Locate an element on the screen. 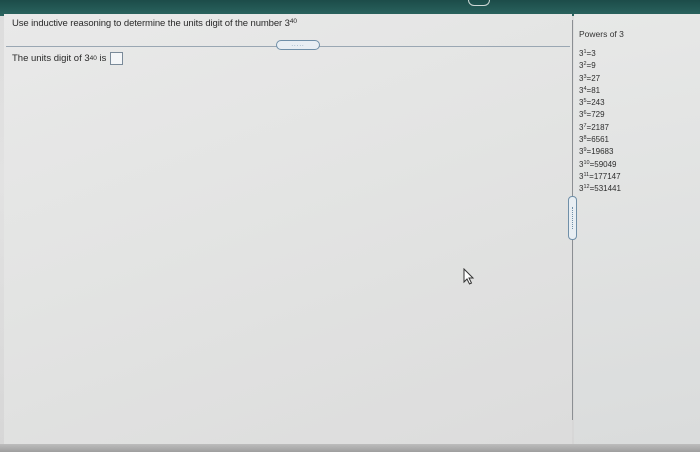  power-item: 36=729 is located at coordinates (600, 114).